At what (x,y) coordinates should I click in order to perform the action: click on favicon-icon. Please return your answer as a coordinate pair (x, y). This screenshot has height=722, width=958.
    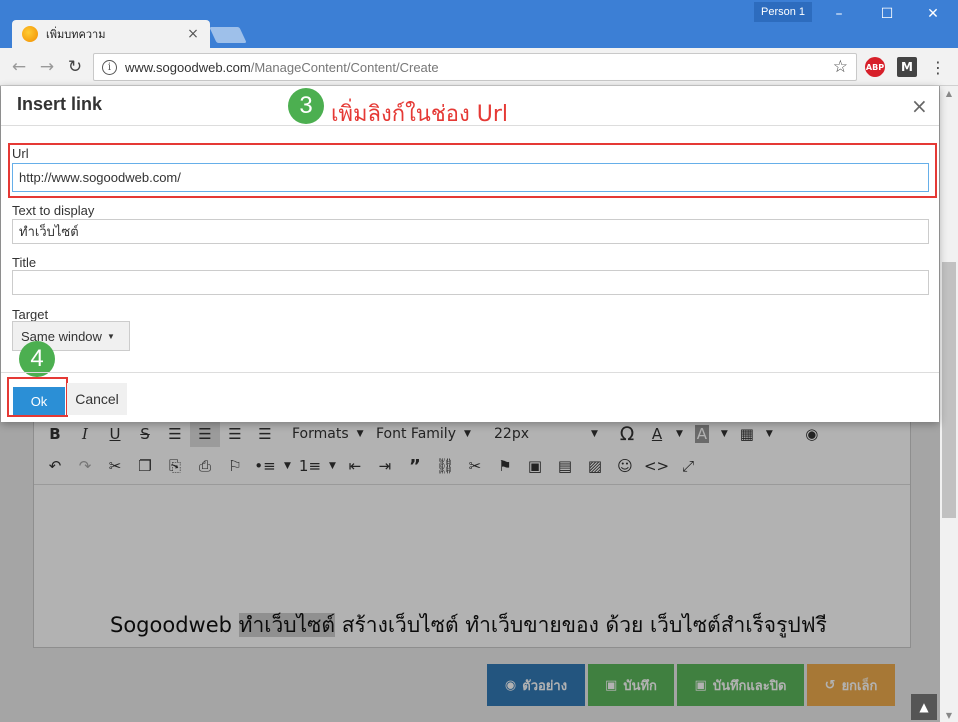
    Looking at the image, I should click on (30, 34).